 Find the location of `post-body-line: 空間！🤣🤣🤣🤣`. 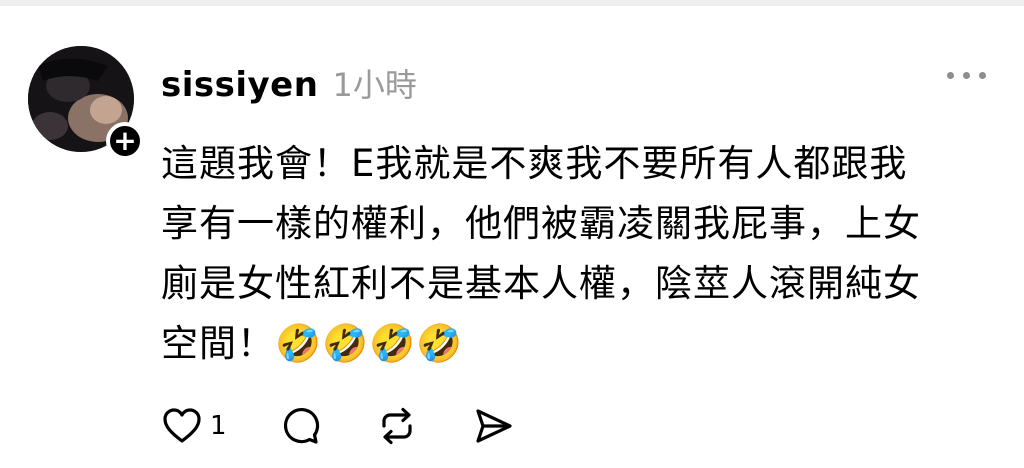

post-body-line: 空間！🤣🤣🤣🤣 is located at coordinates (312, 343).